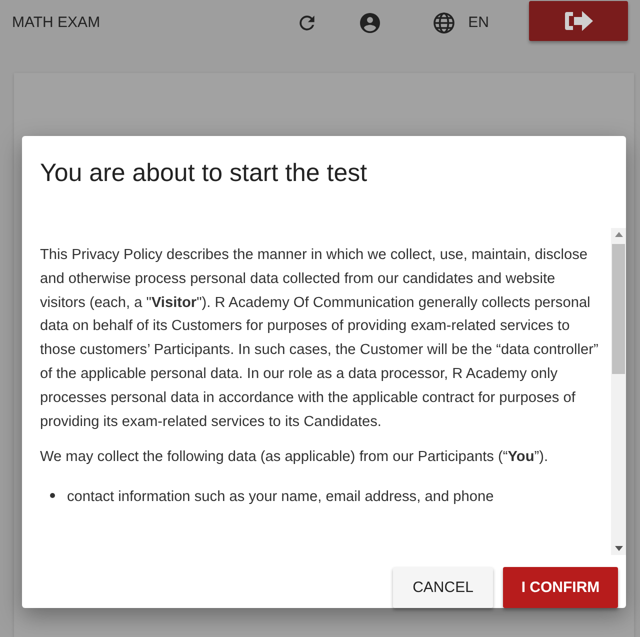  I want to click on scroll-up-icon, so click(618, 234).